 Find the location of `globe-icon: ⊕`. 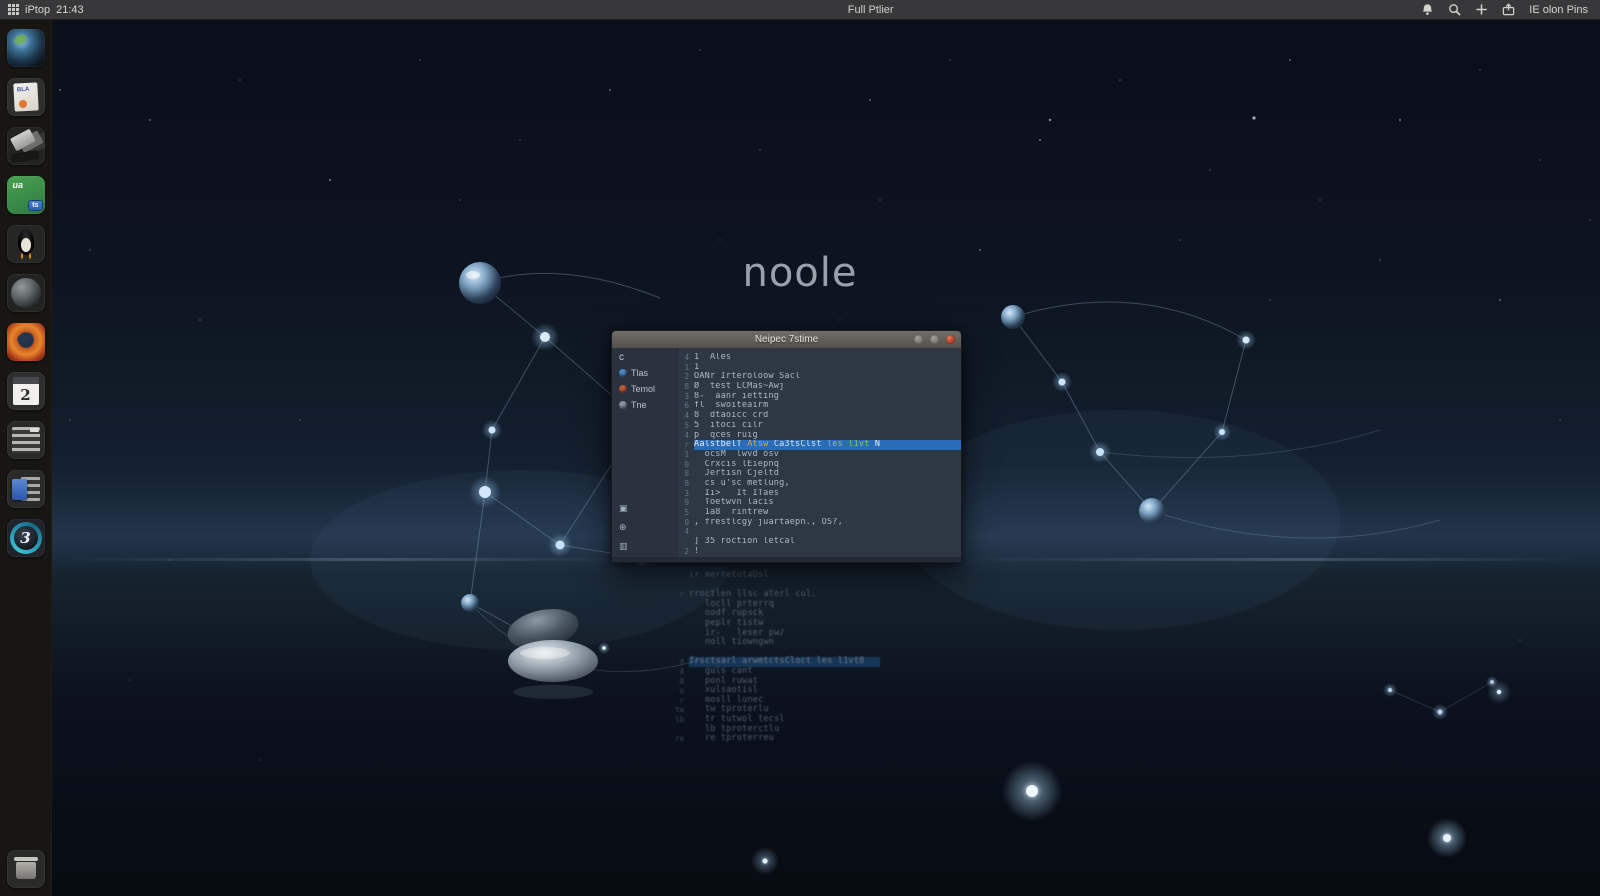

globe-icon: ⊕ is located at coordinates (648, 527).